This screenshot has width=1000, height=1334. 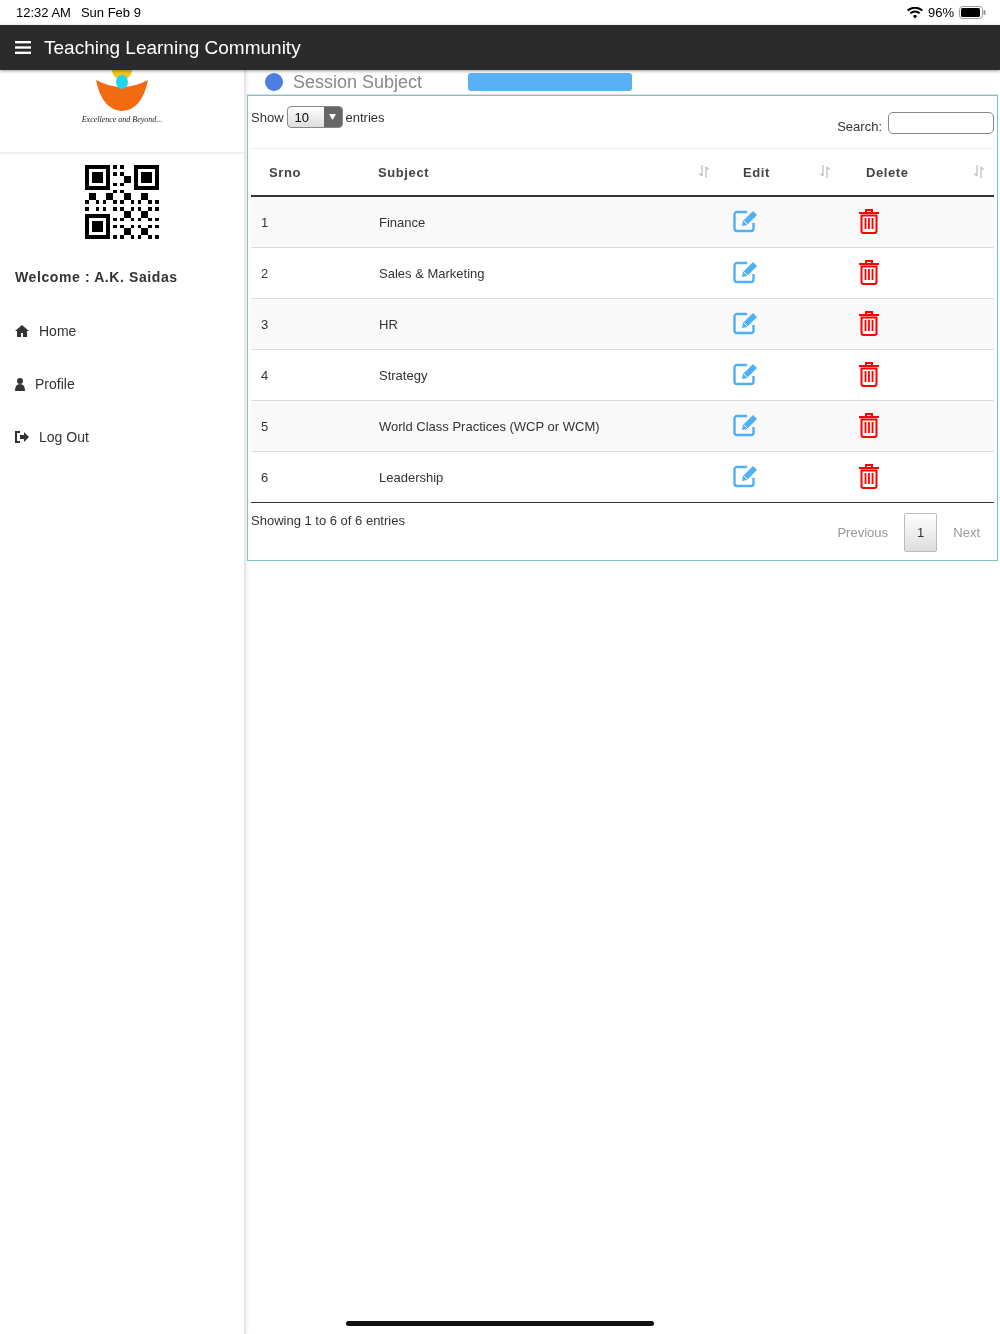 What do you see at coordinates (941, 123) in the screenshot?
I see `search-field` at bounding box center [941, 123].